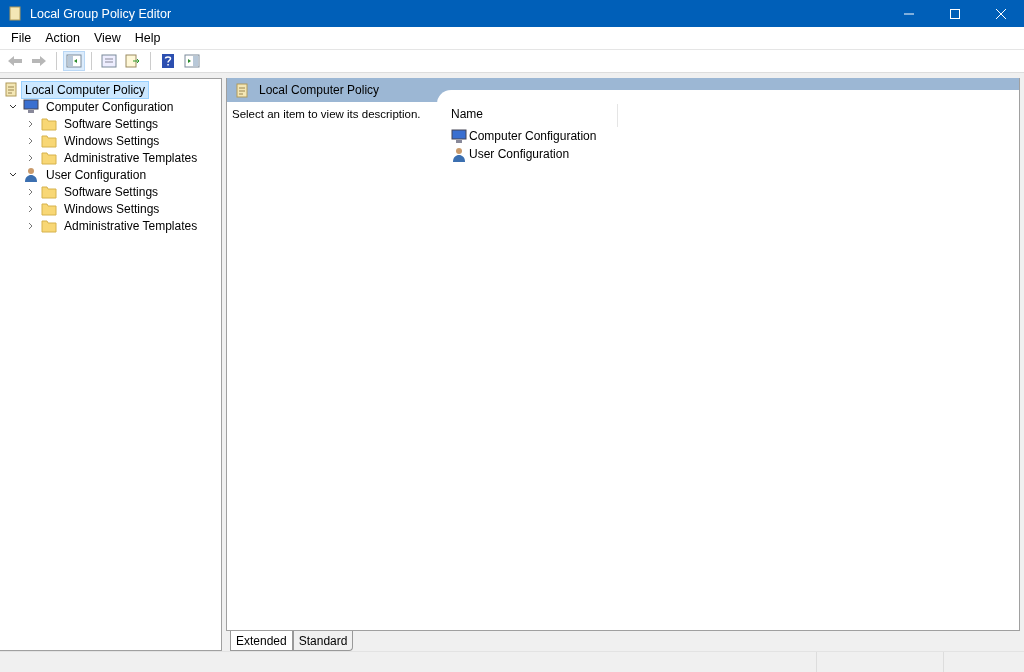 The image size is (1024, 672). I want to click on column-header: Name, so click(534, 115).